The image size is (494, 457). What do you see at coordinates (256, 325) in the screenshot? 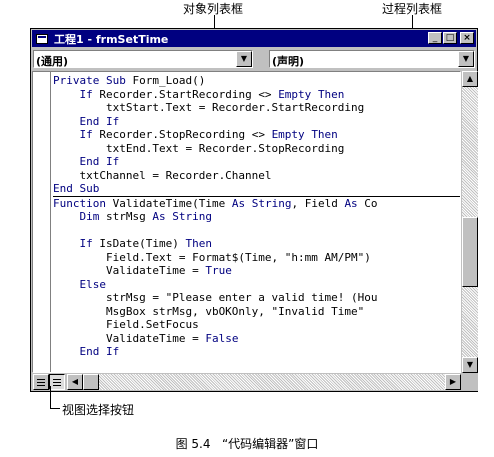
I see `code-line: Field.SetFocus` at bounding box center [256, 325].